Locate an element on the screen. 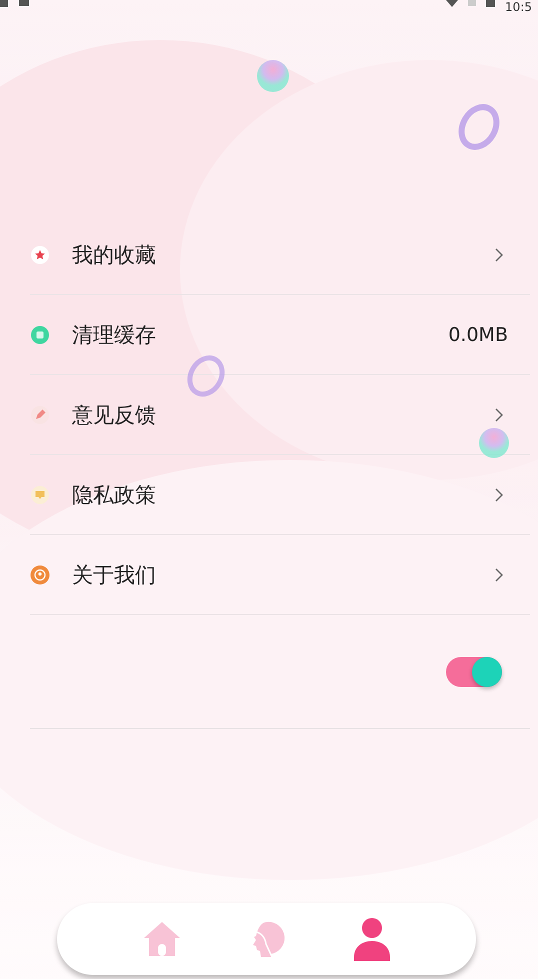  user-icon is located at coordinates (371, 939).